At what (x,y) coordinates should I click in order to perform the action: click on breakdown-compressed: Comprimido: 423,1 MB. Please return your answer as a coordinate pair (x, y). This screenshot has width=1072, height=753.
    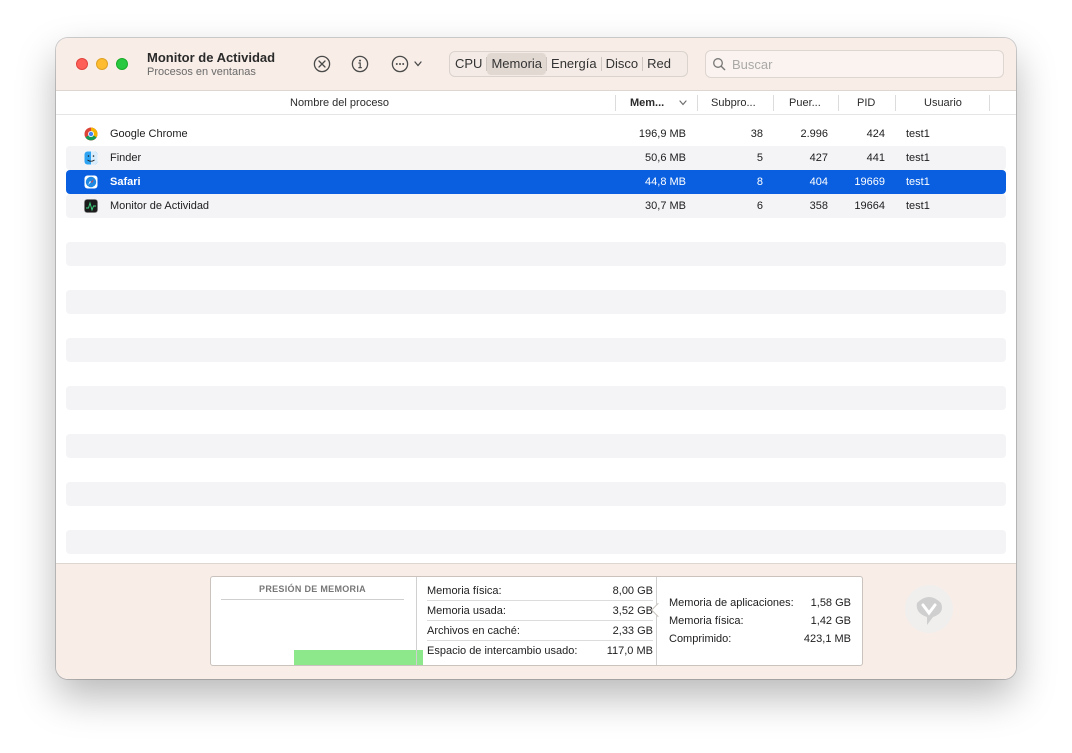
    Looking at the image, I should click on (760, 639).